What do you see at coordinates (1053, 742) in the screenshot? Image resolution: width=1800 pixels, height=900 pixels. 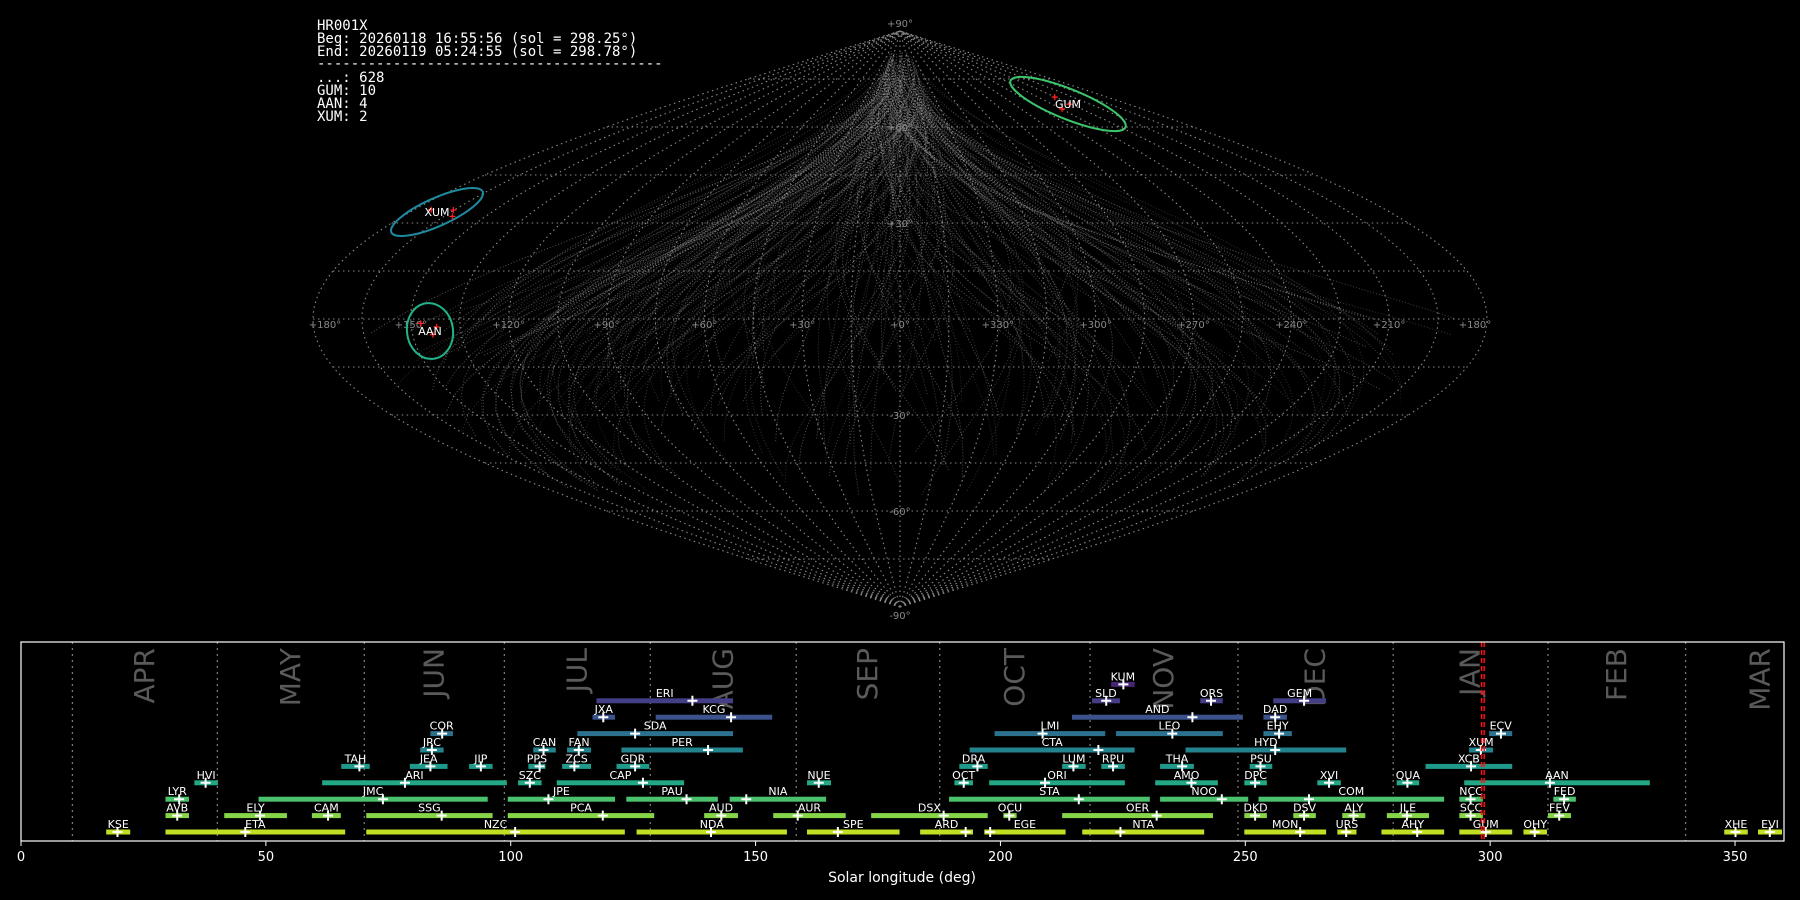 I see `shower-label: CTA` at bounding box center [1053, 742].